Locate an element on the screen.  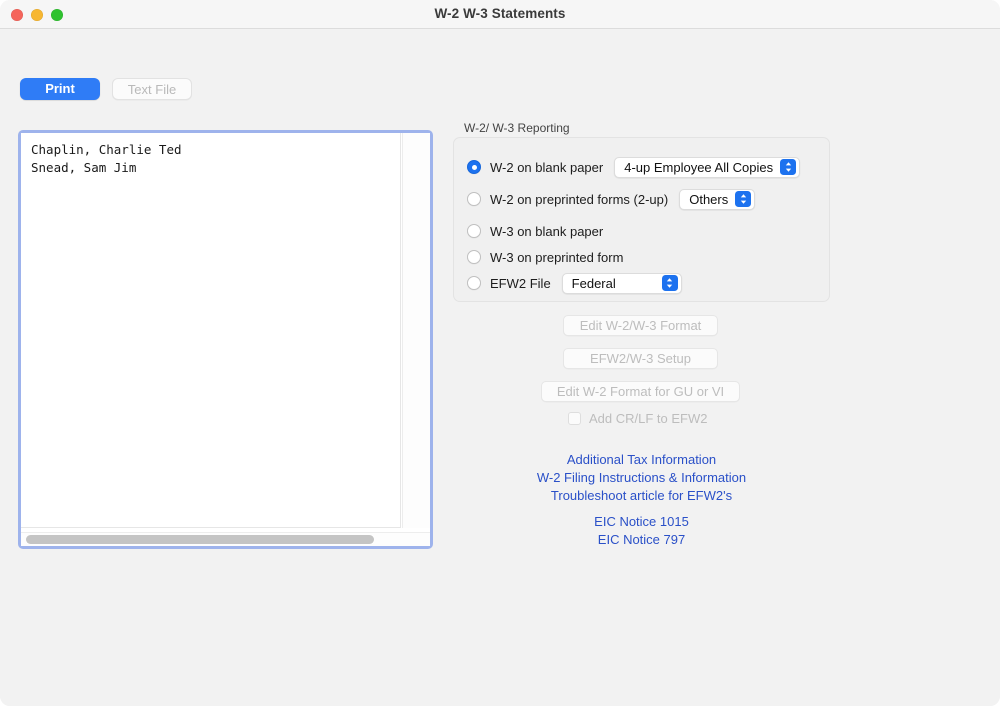
window-titlebar: W-2 W-3 Statements is located at coordinates (500, 14).